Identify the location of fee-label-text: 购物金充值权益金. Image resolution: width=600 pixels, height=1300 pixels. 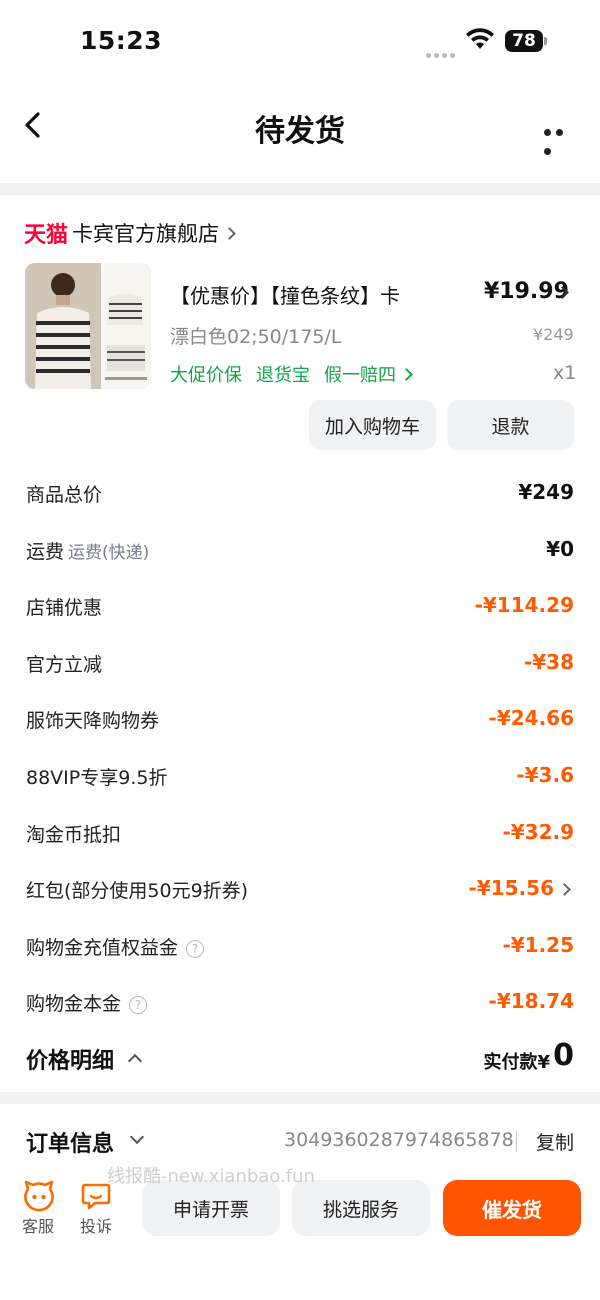
(102, 948).